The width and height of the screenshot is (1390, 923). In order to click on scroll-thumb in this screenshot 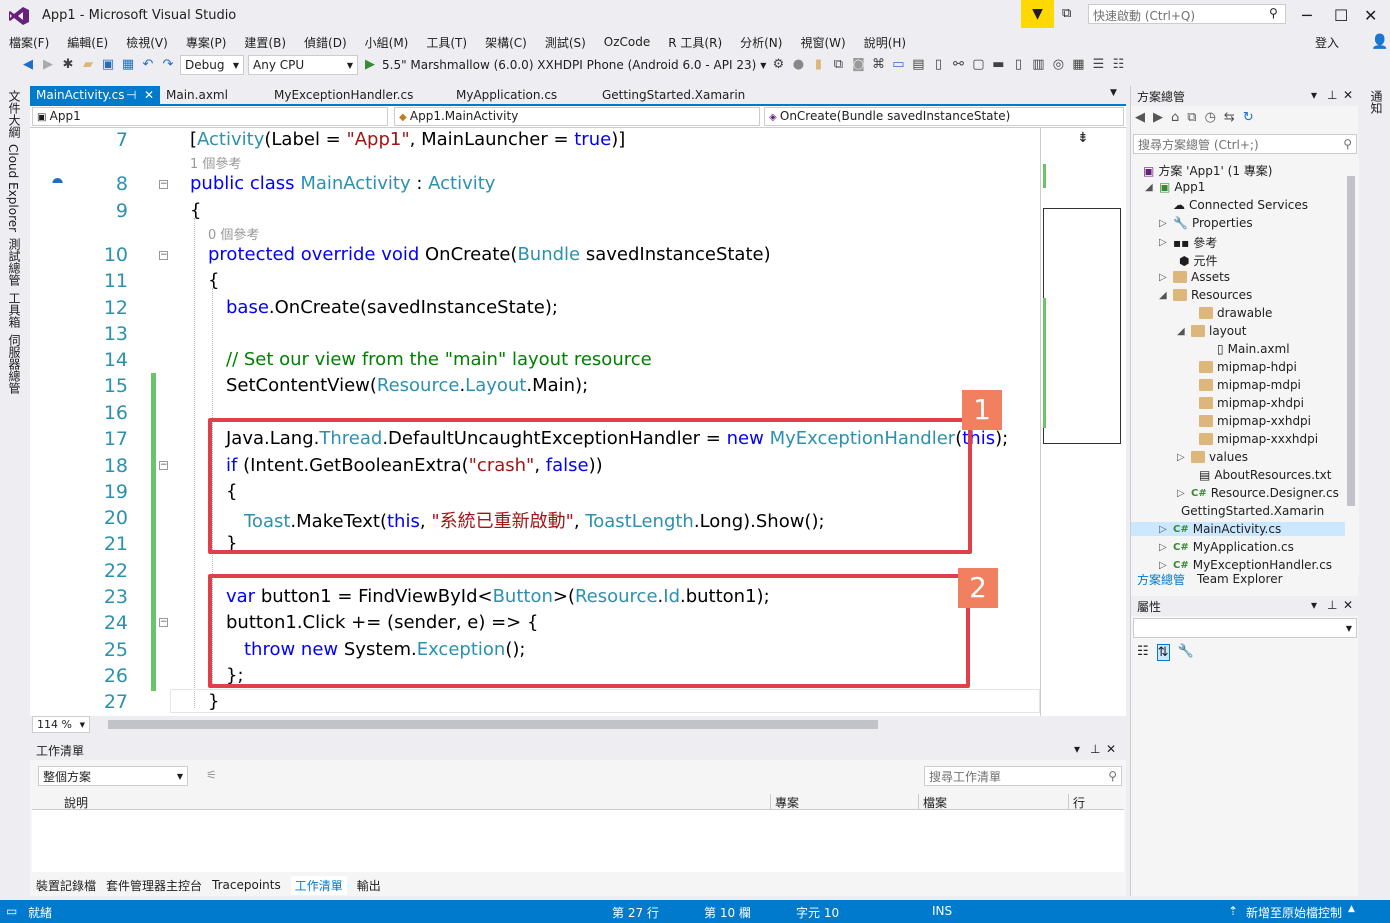, I will do `click(493, 724)`.